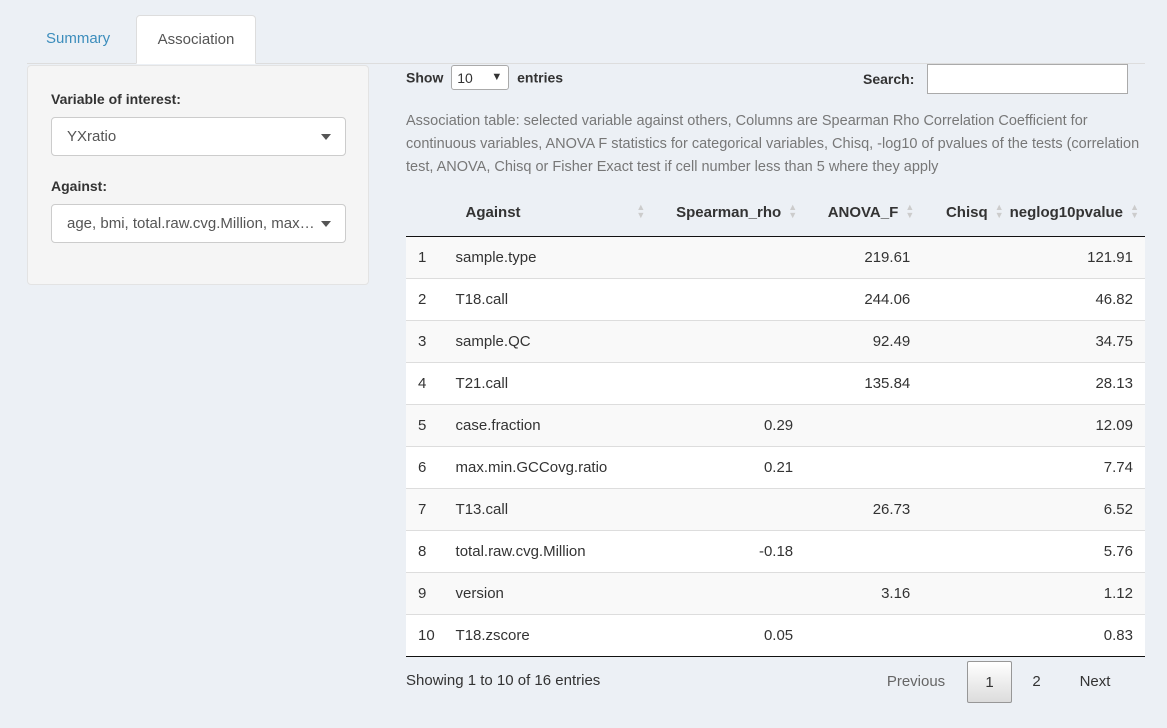 This screenshot has width=1167, height=728. Describe the element at coordinates (586, 39) in the screenshot. I see `tab-bar: Summary Association` at that location.